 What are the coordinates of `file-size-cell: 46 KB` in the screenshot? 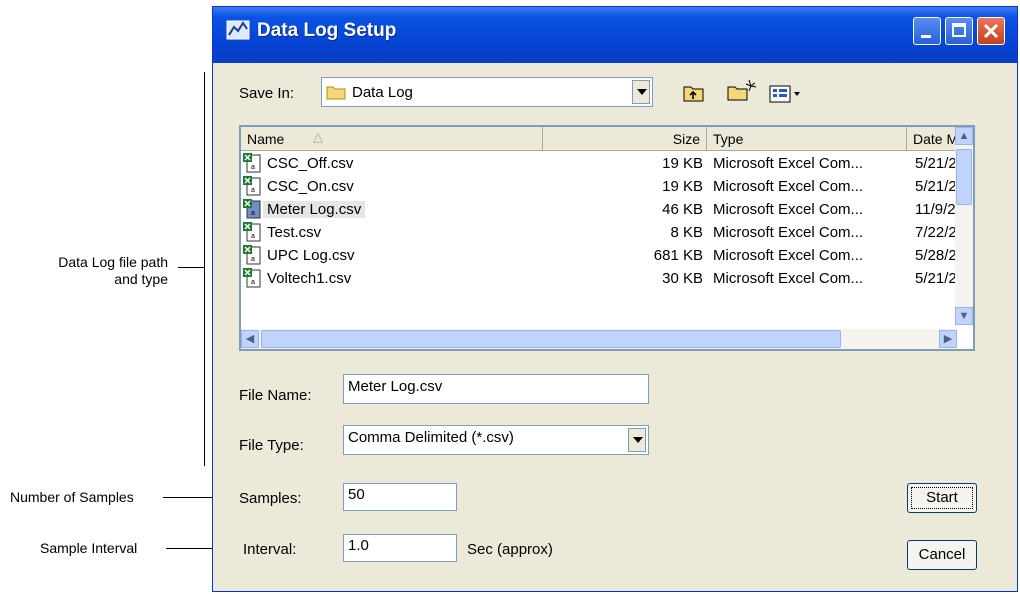 It's located at (682, 209).